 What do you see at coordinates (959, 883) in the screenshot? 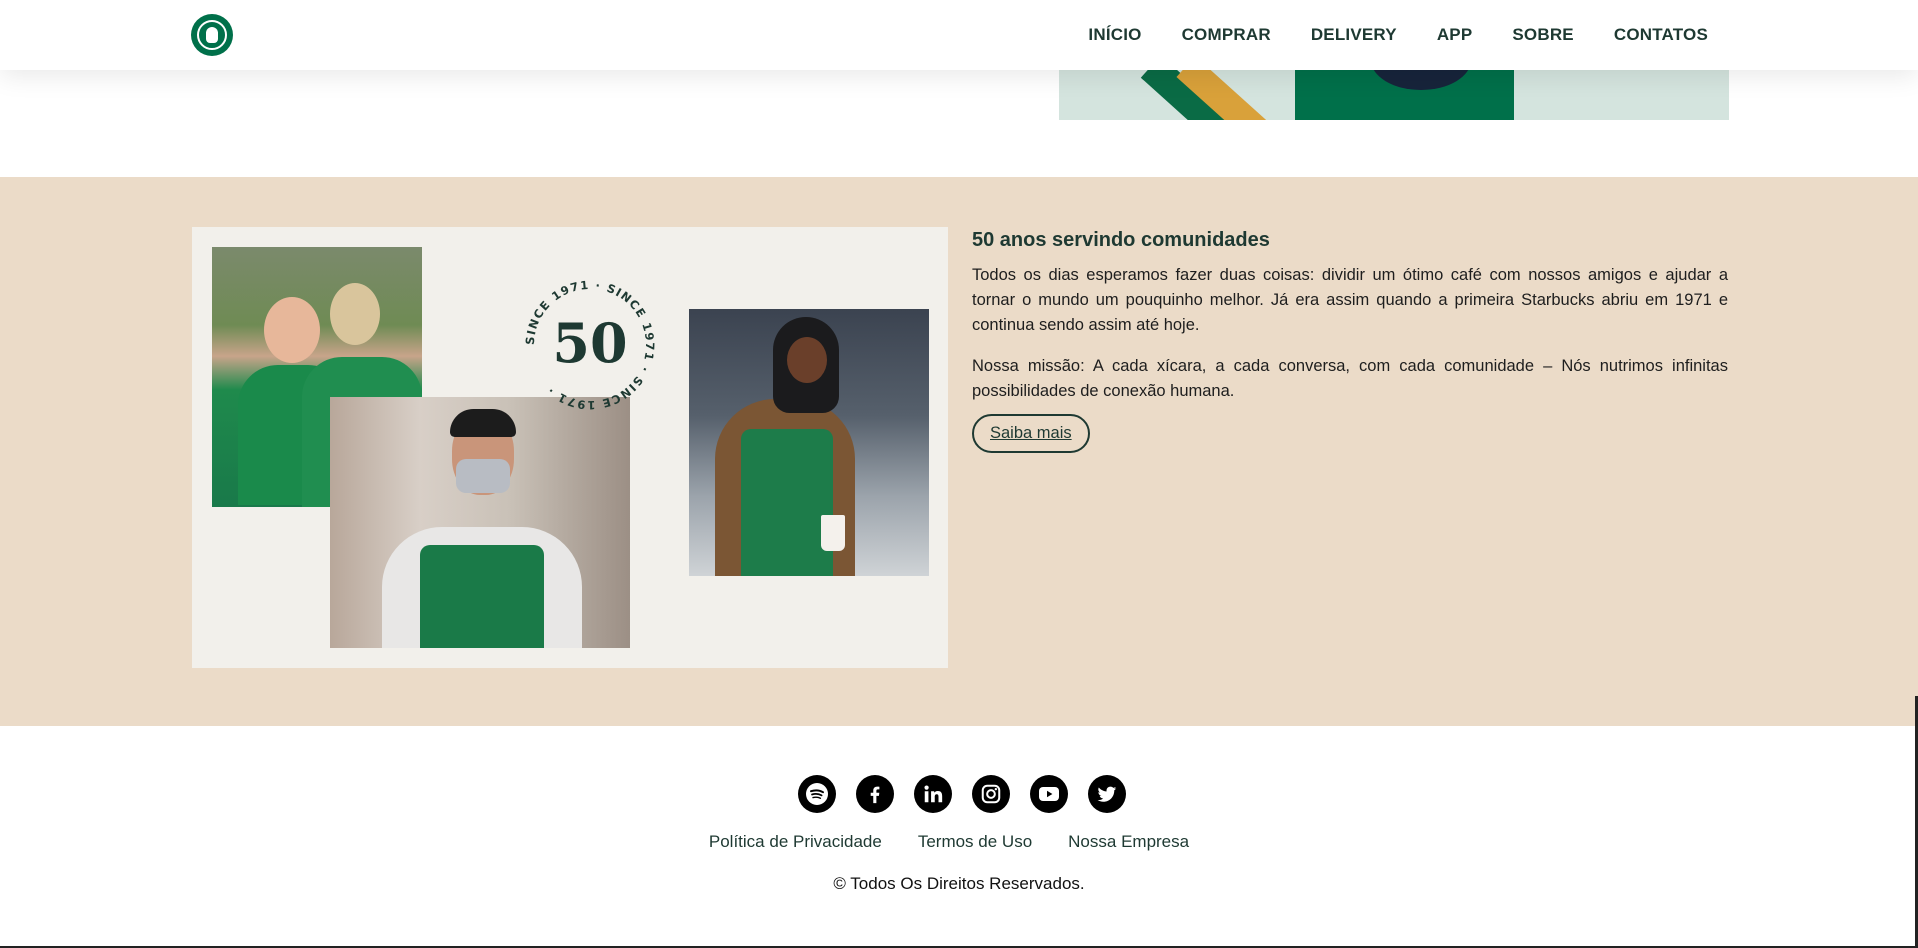
I see `copyright-text: © Todos Os Direitos Reservados.` at bounding box center [959, 883].